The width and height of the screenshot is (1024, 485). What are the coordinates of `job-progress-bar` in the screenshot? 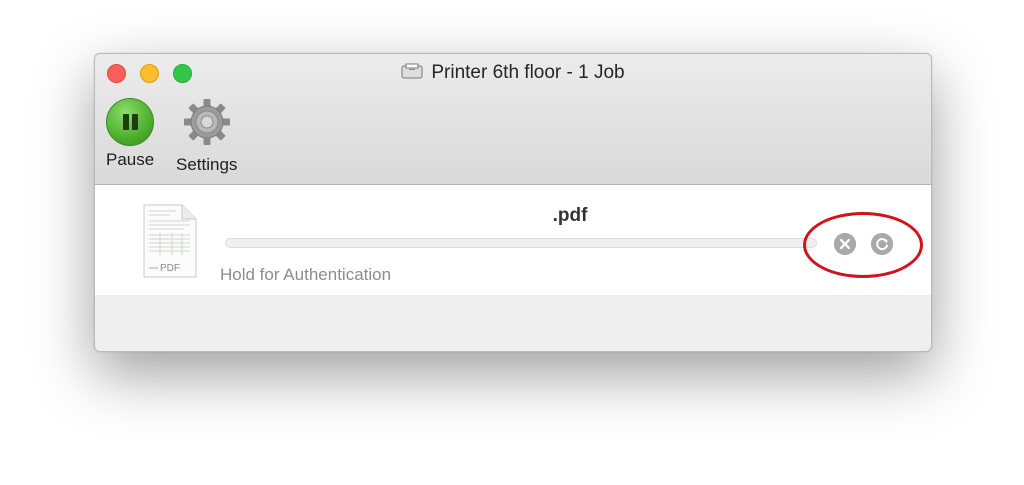 It's located at (521, 243).